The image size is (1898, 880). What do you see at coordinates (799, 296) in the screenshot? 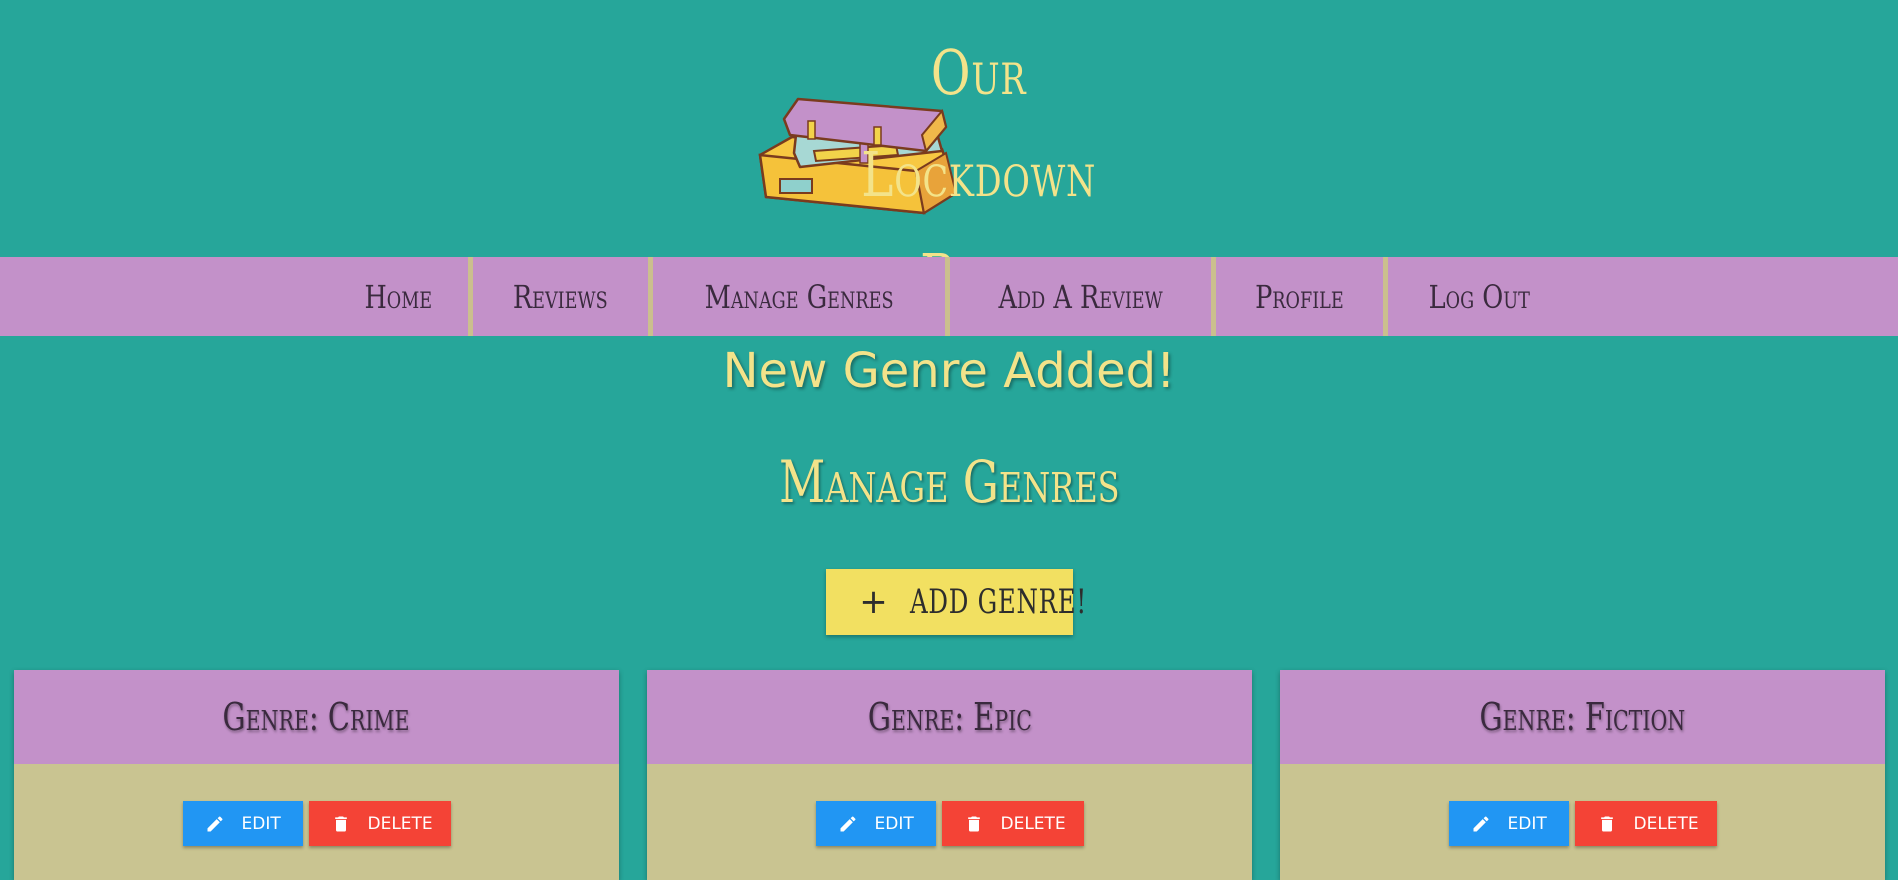
I see `nav-manage-genres-label: Manage Genres` at bounding box center [799, 296].